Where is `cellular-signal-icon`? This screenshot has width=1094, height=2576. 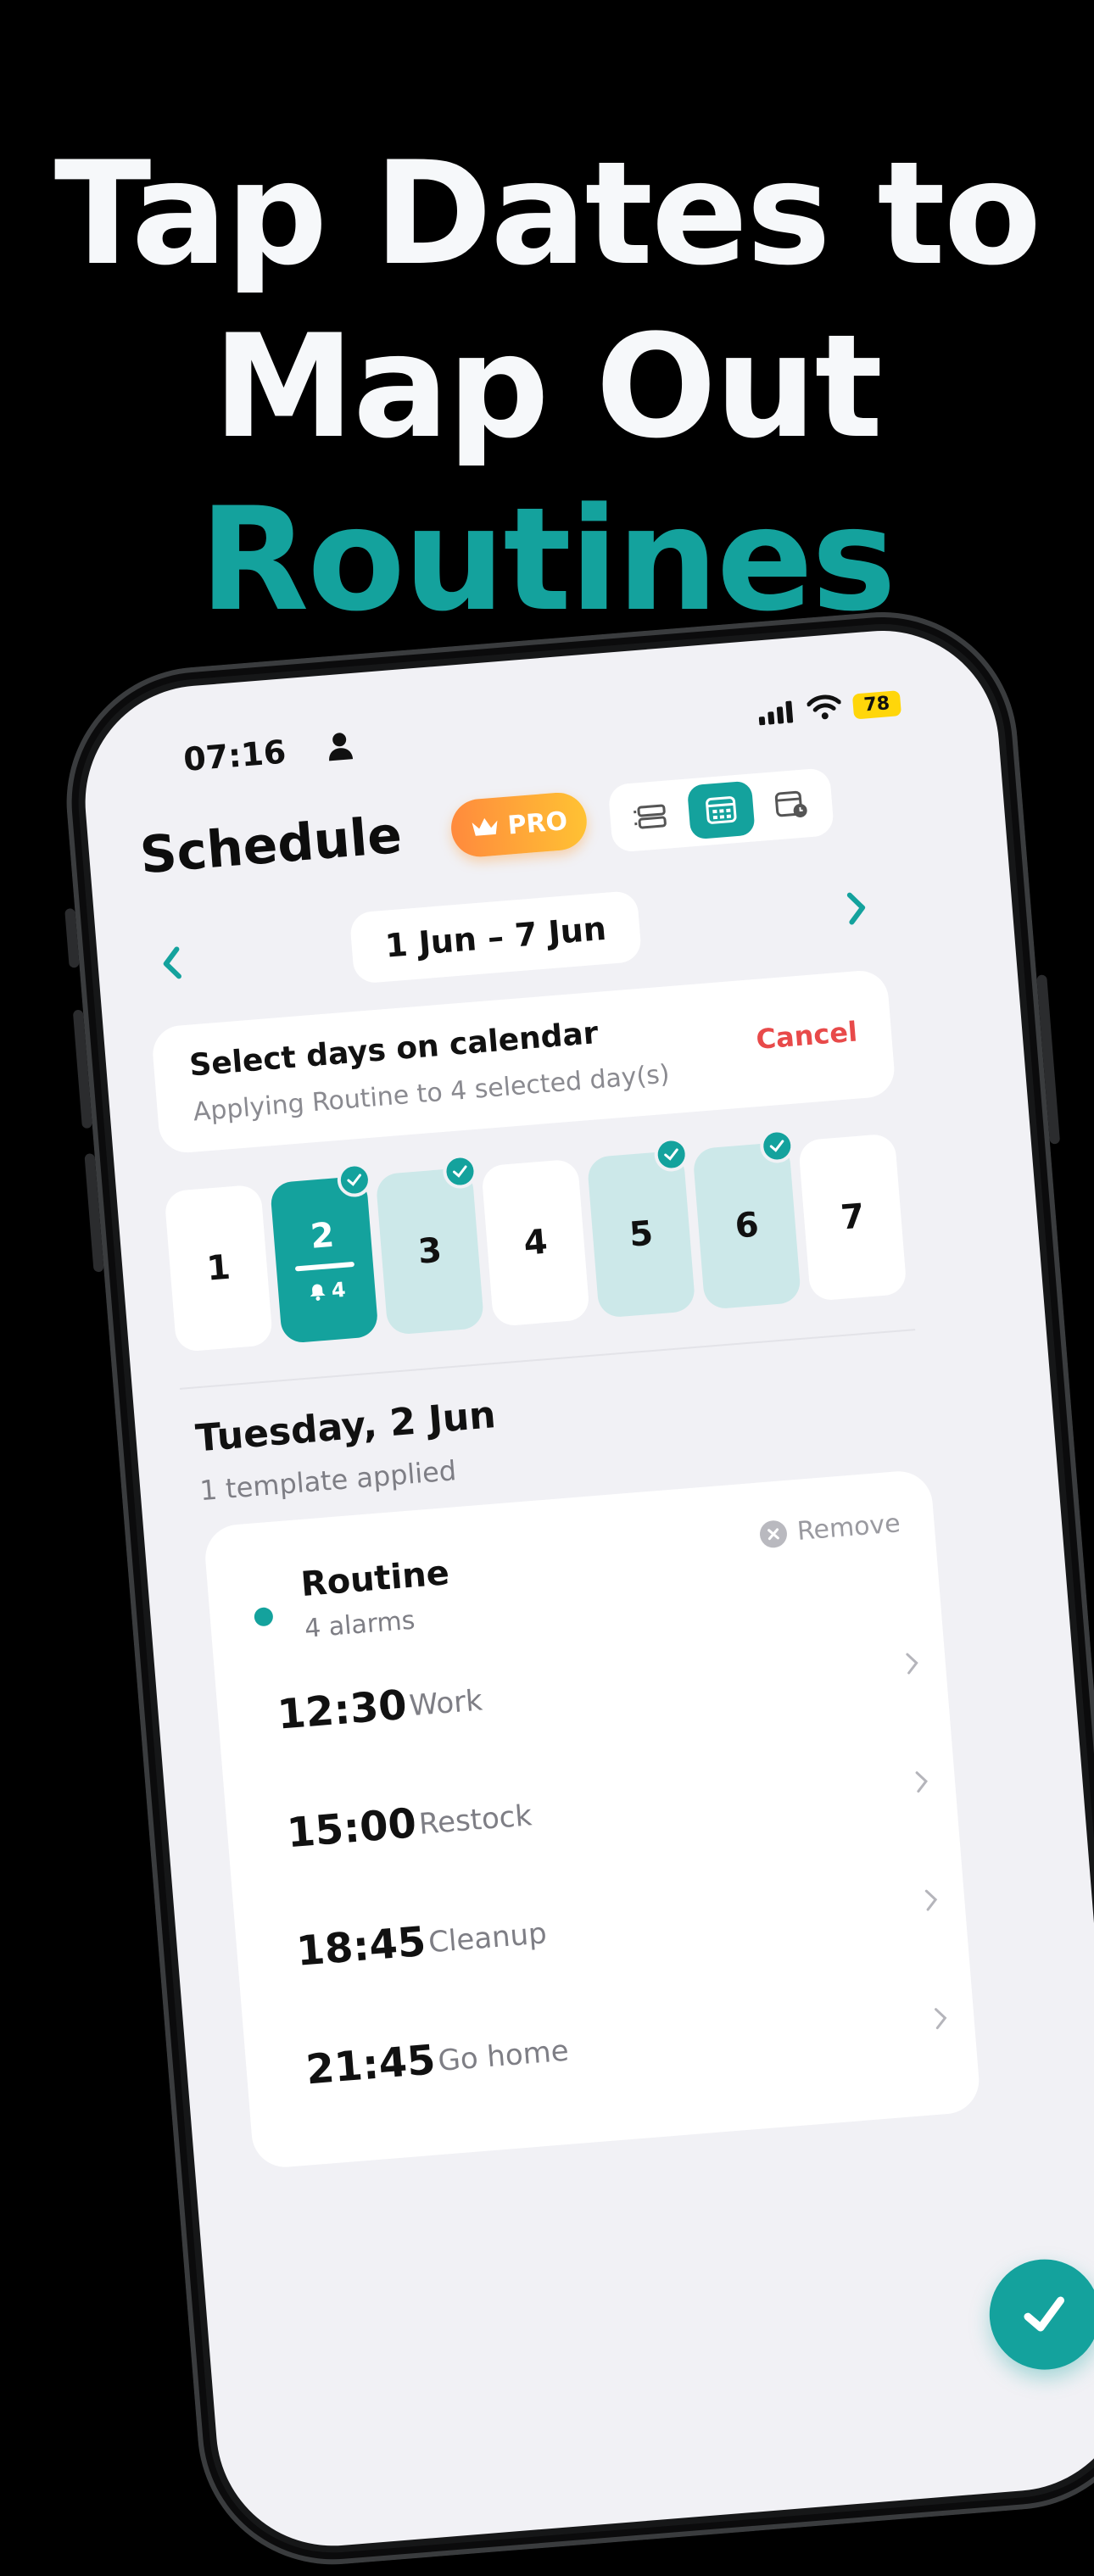
cellular-signal-icon is located at coordinates (776, 712).